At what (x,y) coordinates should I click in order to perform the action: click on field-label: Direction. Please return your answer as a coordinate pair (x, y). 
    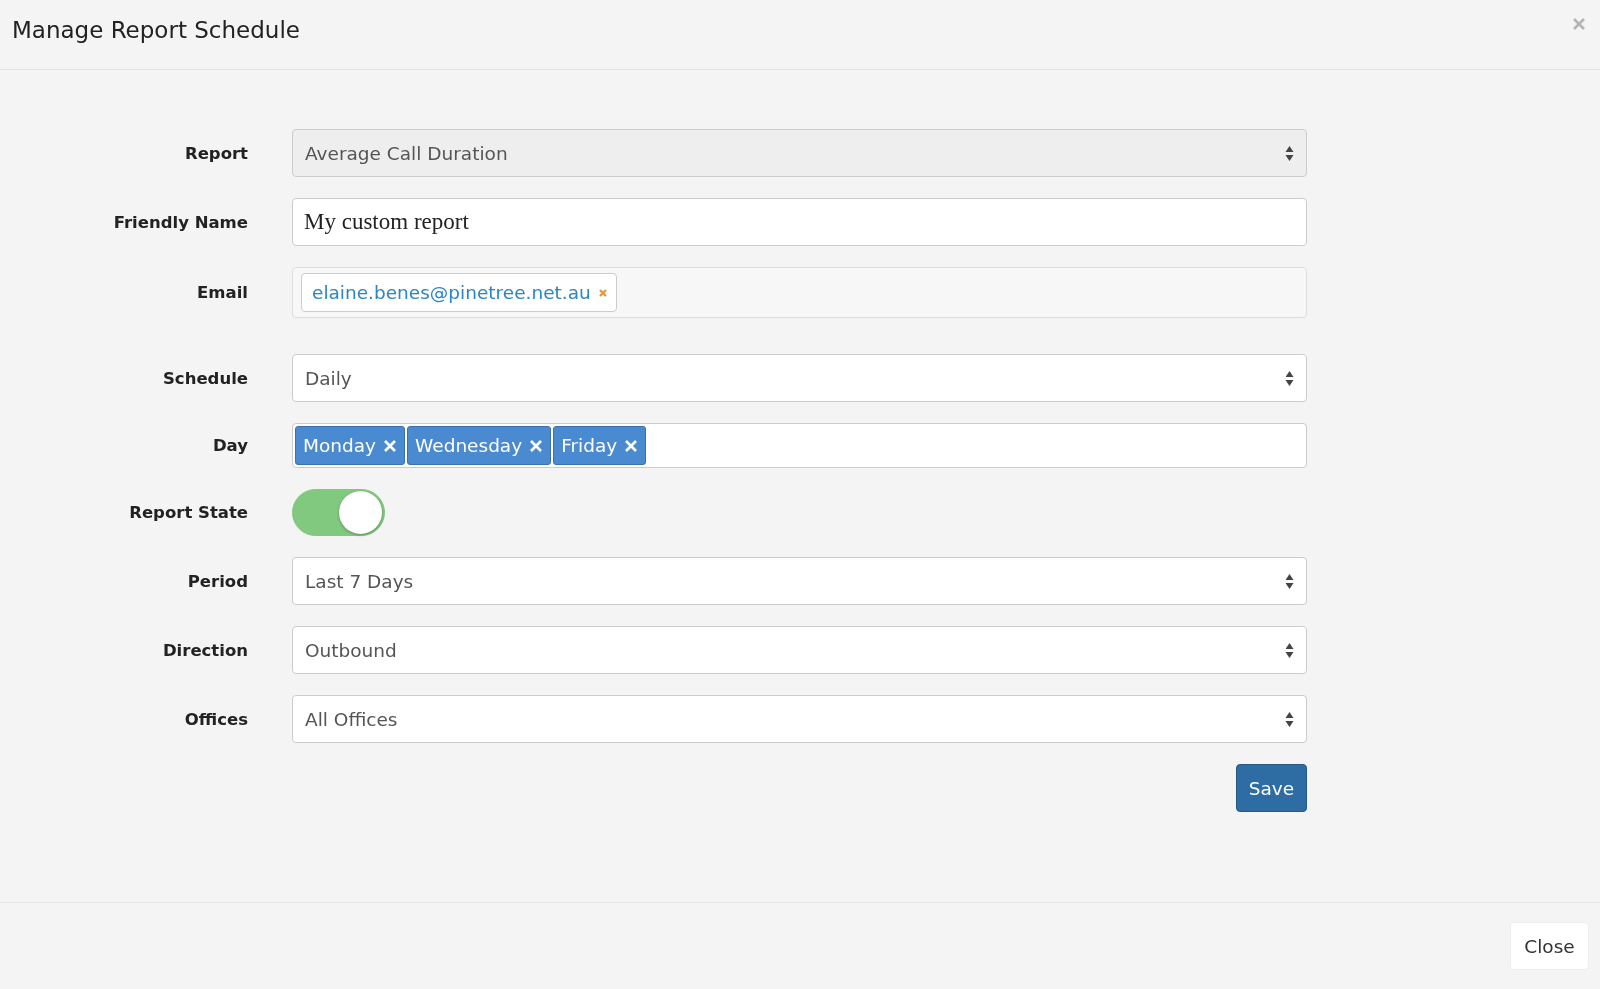
    Looking at the image, I should click on (204, 650).